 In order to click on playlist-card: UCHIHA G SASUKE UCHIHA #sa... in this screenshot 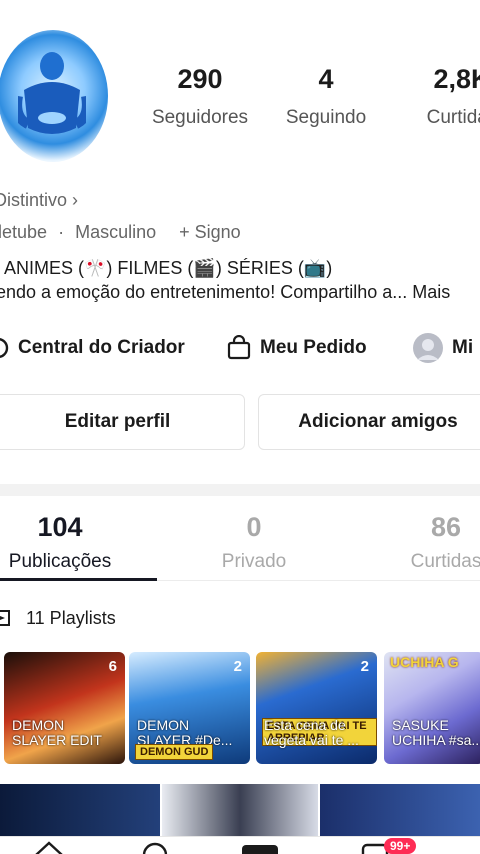, I will do `click(432, 708)`.